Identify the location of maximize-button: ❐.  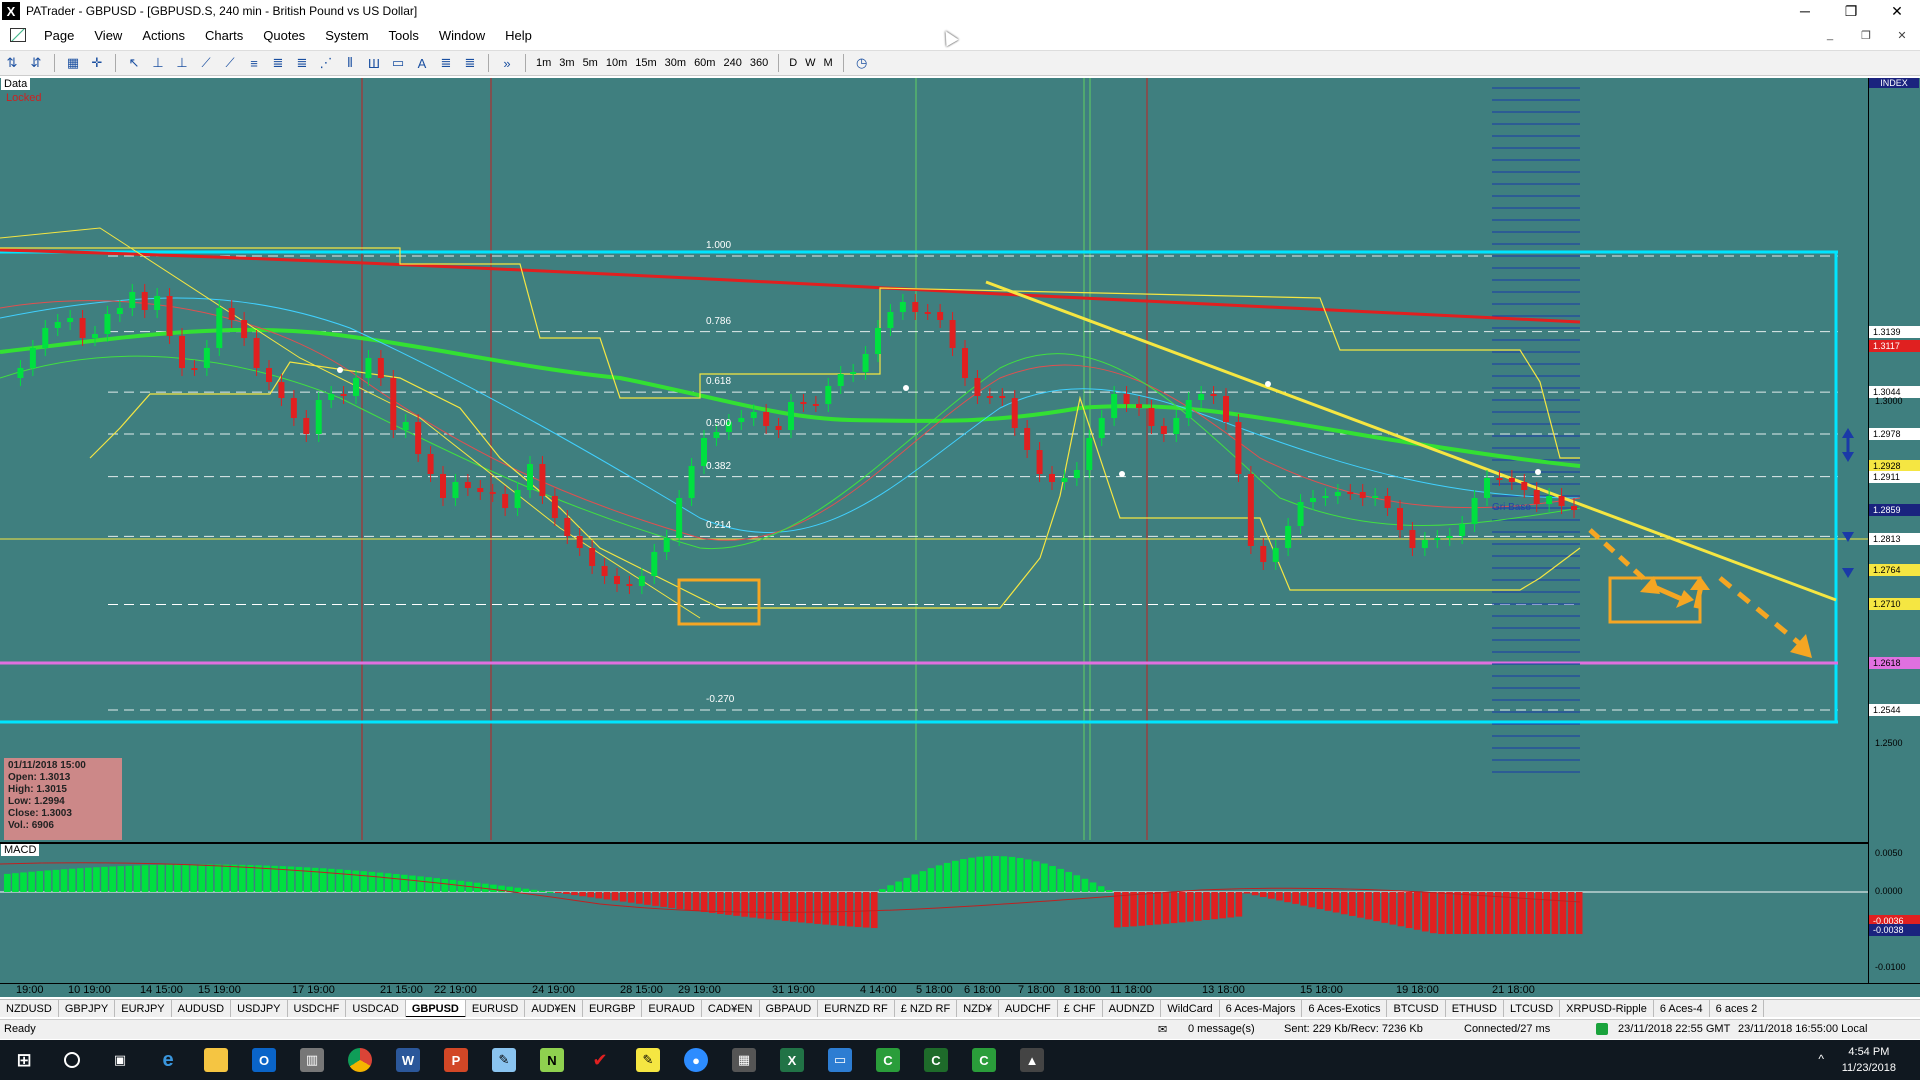
(1851, 11).